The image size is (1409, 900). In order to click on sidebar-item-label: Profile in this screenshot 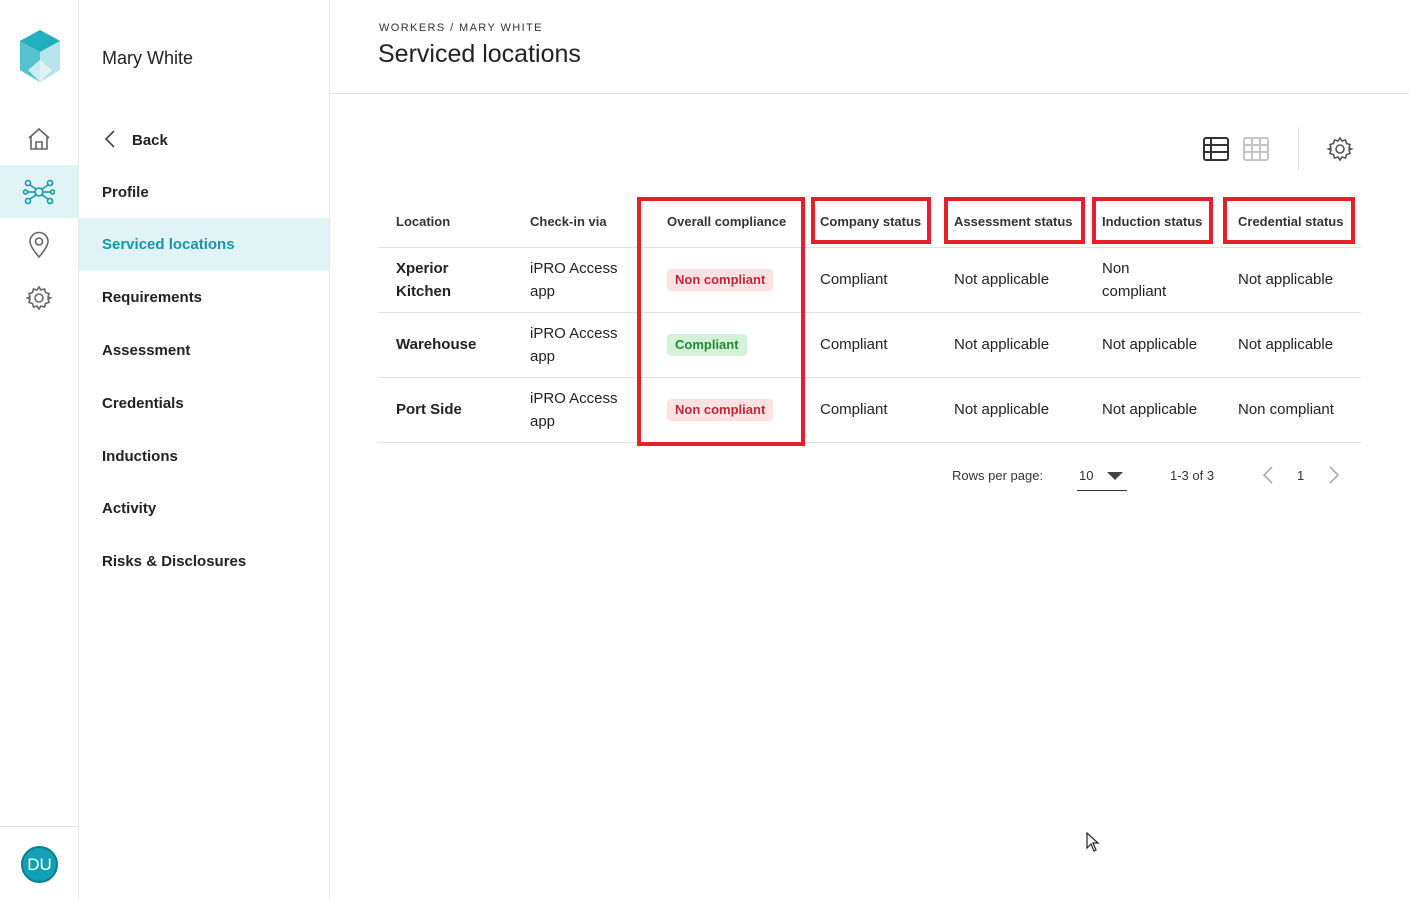, I will do `click(125, 192)`.